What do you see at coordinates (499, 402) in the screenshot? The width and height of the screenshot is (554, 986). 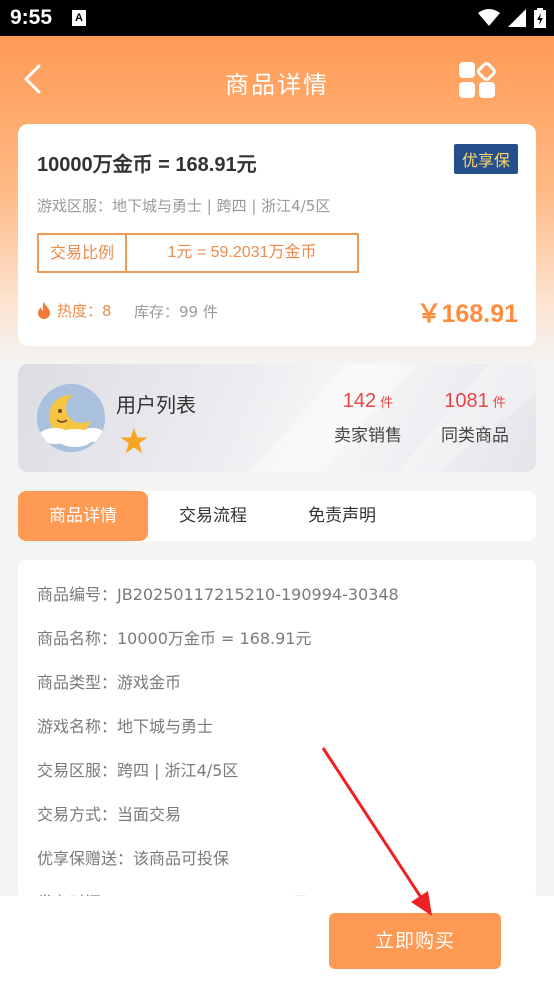 I see `similar-items-unit: 件` at bounding box center [499, 402].